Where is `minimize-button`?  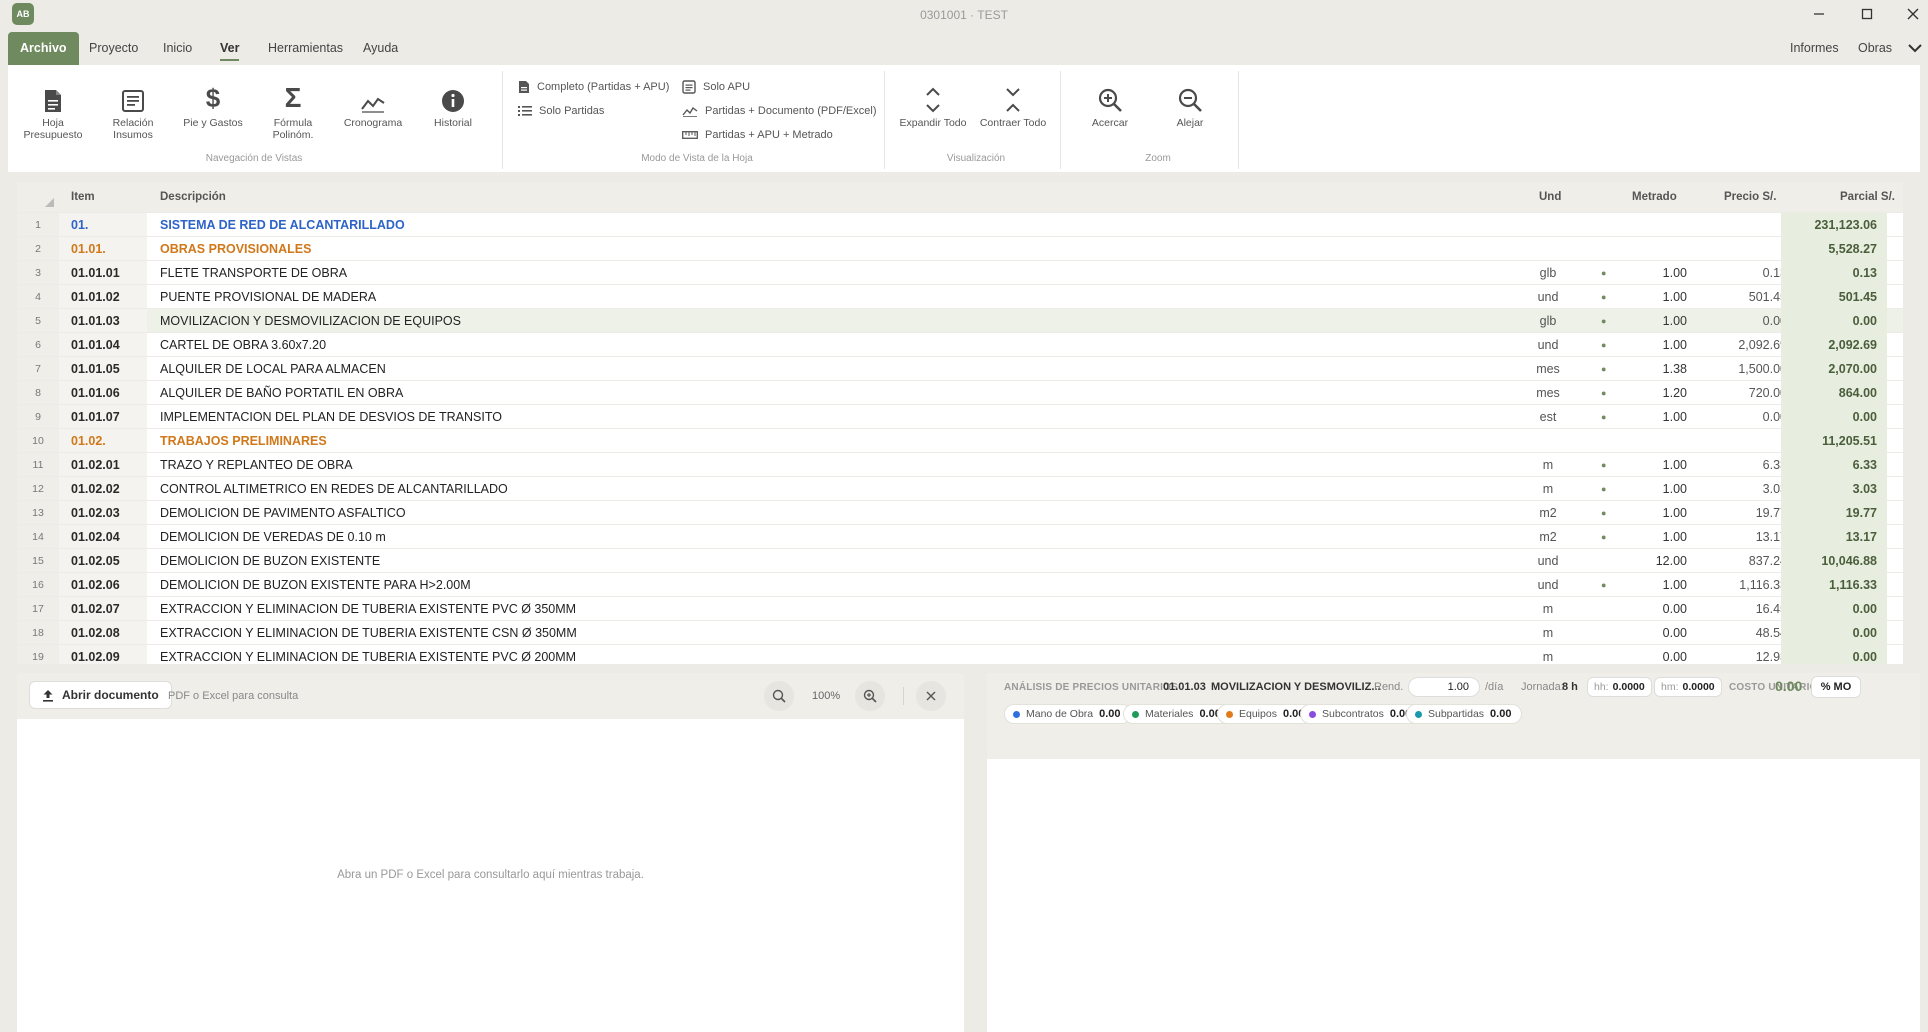 minimize-button is located at coordinates (1819, 14).